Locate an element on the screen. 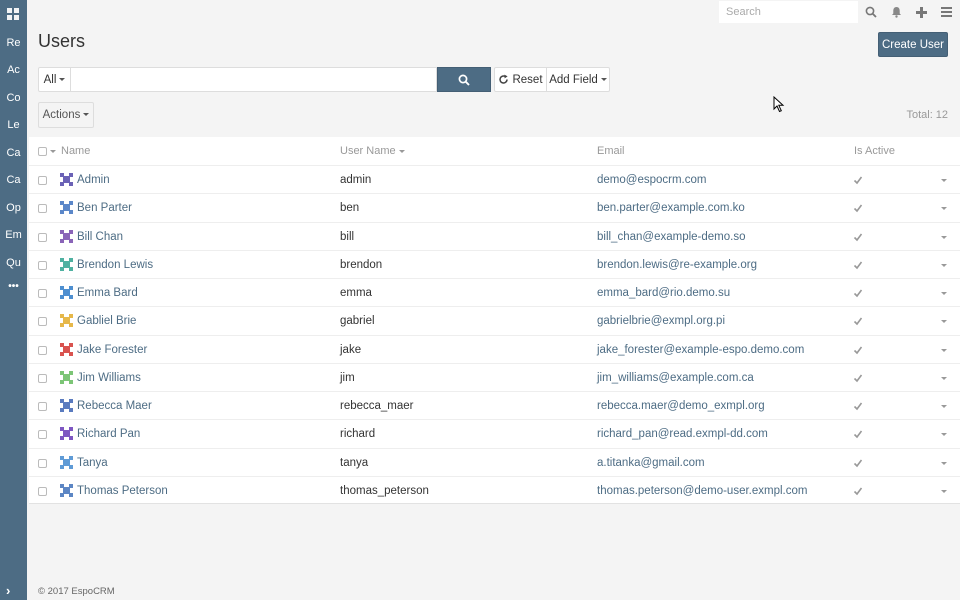  column-header-name: Name is located at coordinates (75, 151).